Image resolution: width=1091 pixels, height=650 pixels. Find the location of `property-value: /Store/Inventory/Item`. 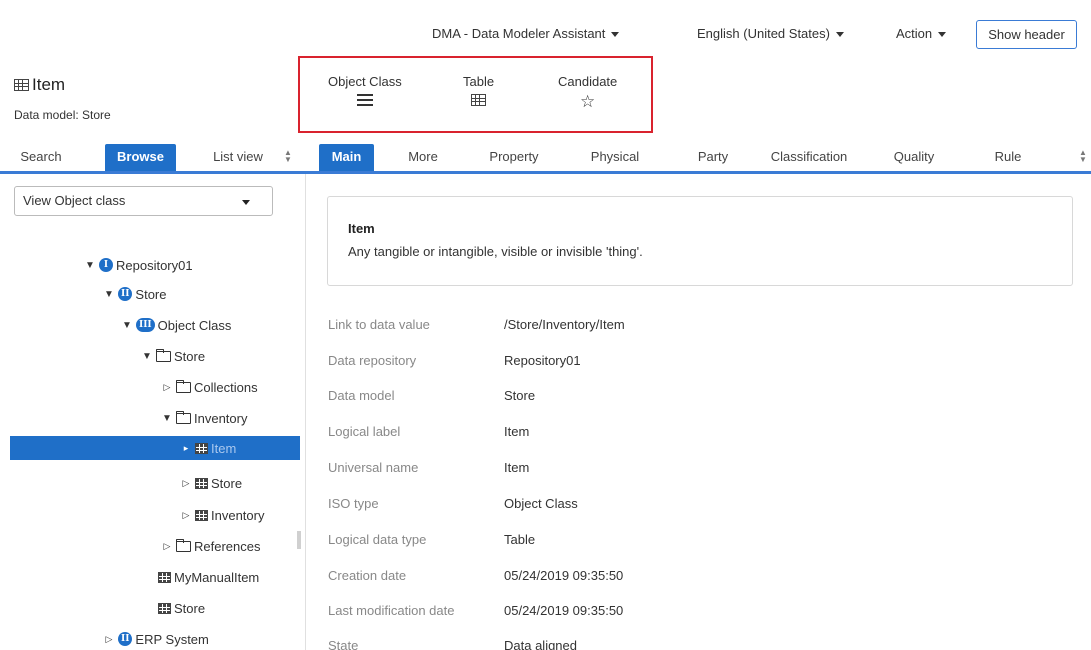

property-value: /Store/Inventory/Item is located at coordinates (564, 324).